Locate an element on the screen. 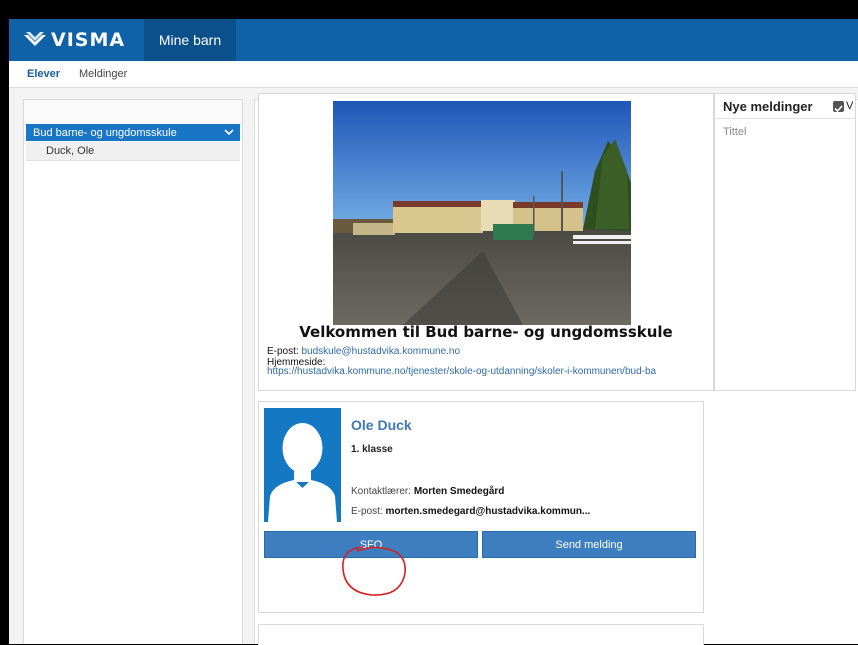 The width and height of the screenshot is (858, 645). checkbox-icon is located at coordinates (838, 107).